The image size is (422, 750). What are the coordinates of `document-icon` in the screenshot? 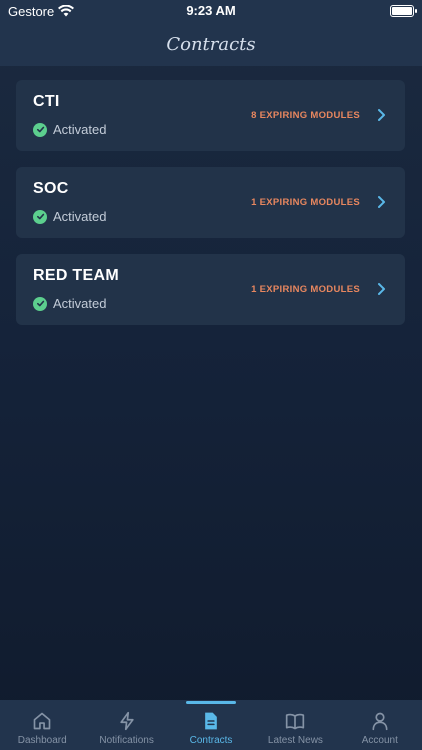 It's located at (211, 721).